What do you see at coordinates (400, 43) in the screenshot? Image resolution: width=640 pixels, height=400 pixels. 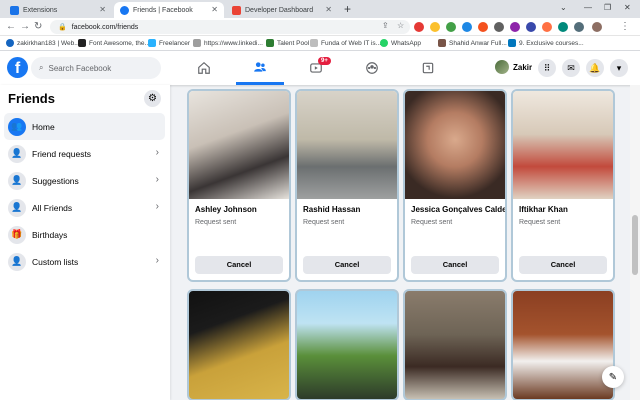 I see `bookmark-item: WhatsApp` at bounding box center [400, 43].